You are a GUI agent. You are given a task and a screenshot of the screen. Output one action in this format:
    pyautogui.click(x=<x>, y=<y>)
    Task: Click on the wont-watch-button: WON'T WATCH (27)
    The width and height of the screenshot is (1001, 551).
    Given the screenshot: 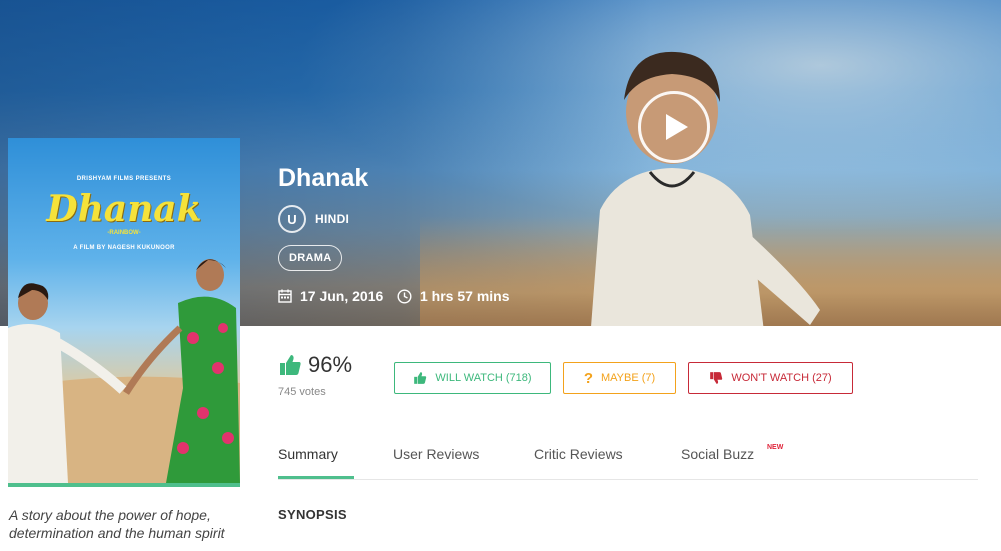 What is the action you would take?
    pyautogui.click(x=770, y=378)
    